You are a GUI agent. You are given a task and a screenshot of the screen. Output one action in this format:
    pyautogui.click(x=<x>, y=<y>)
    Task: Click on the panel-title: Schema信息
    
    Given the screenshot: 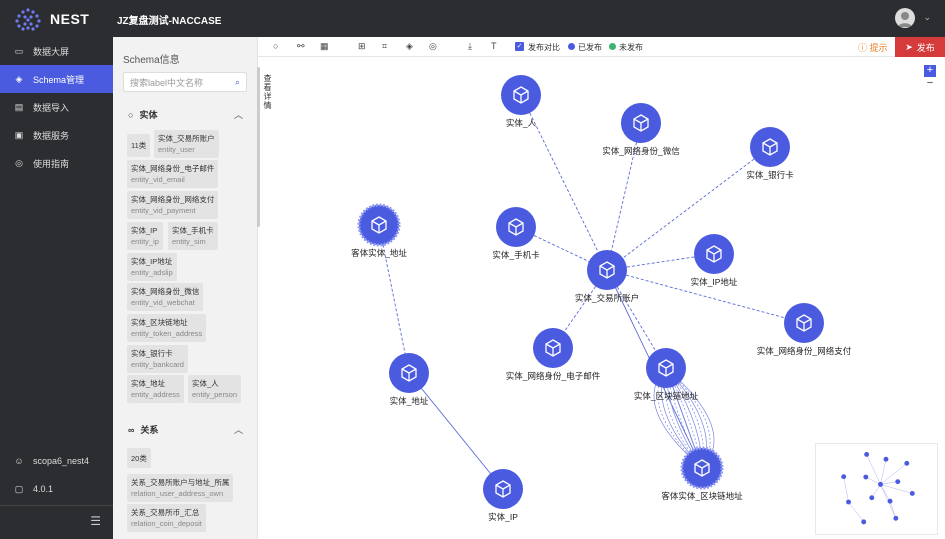 What is the action you would take?
    pyautogui.click(x=151, y=60)
    